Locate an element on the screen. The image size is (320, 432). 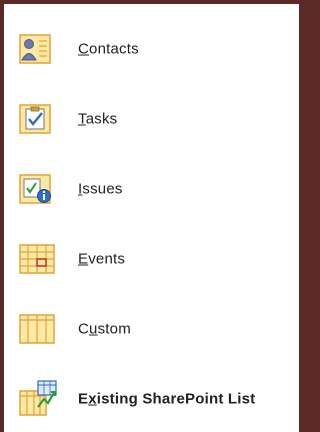
menu-item-label: Existing SharePoint List is located at coordinates (167, 399).